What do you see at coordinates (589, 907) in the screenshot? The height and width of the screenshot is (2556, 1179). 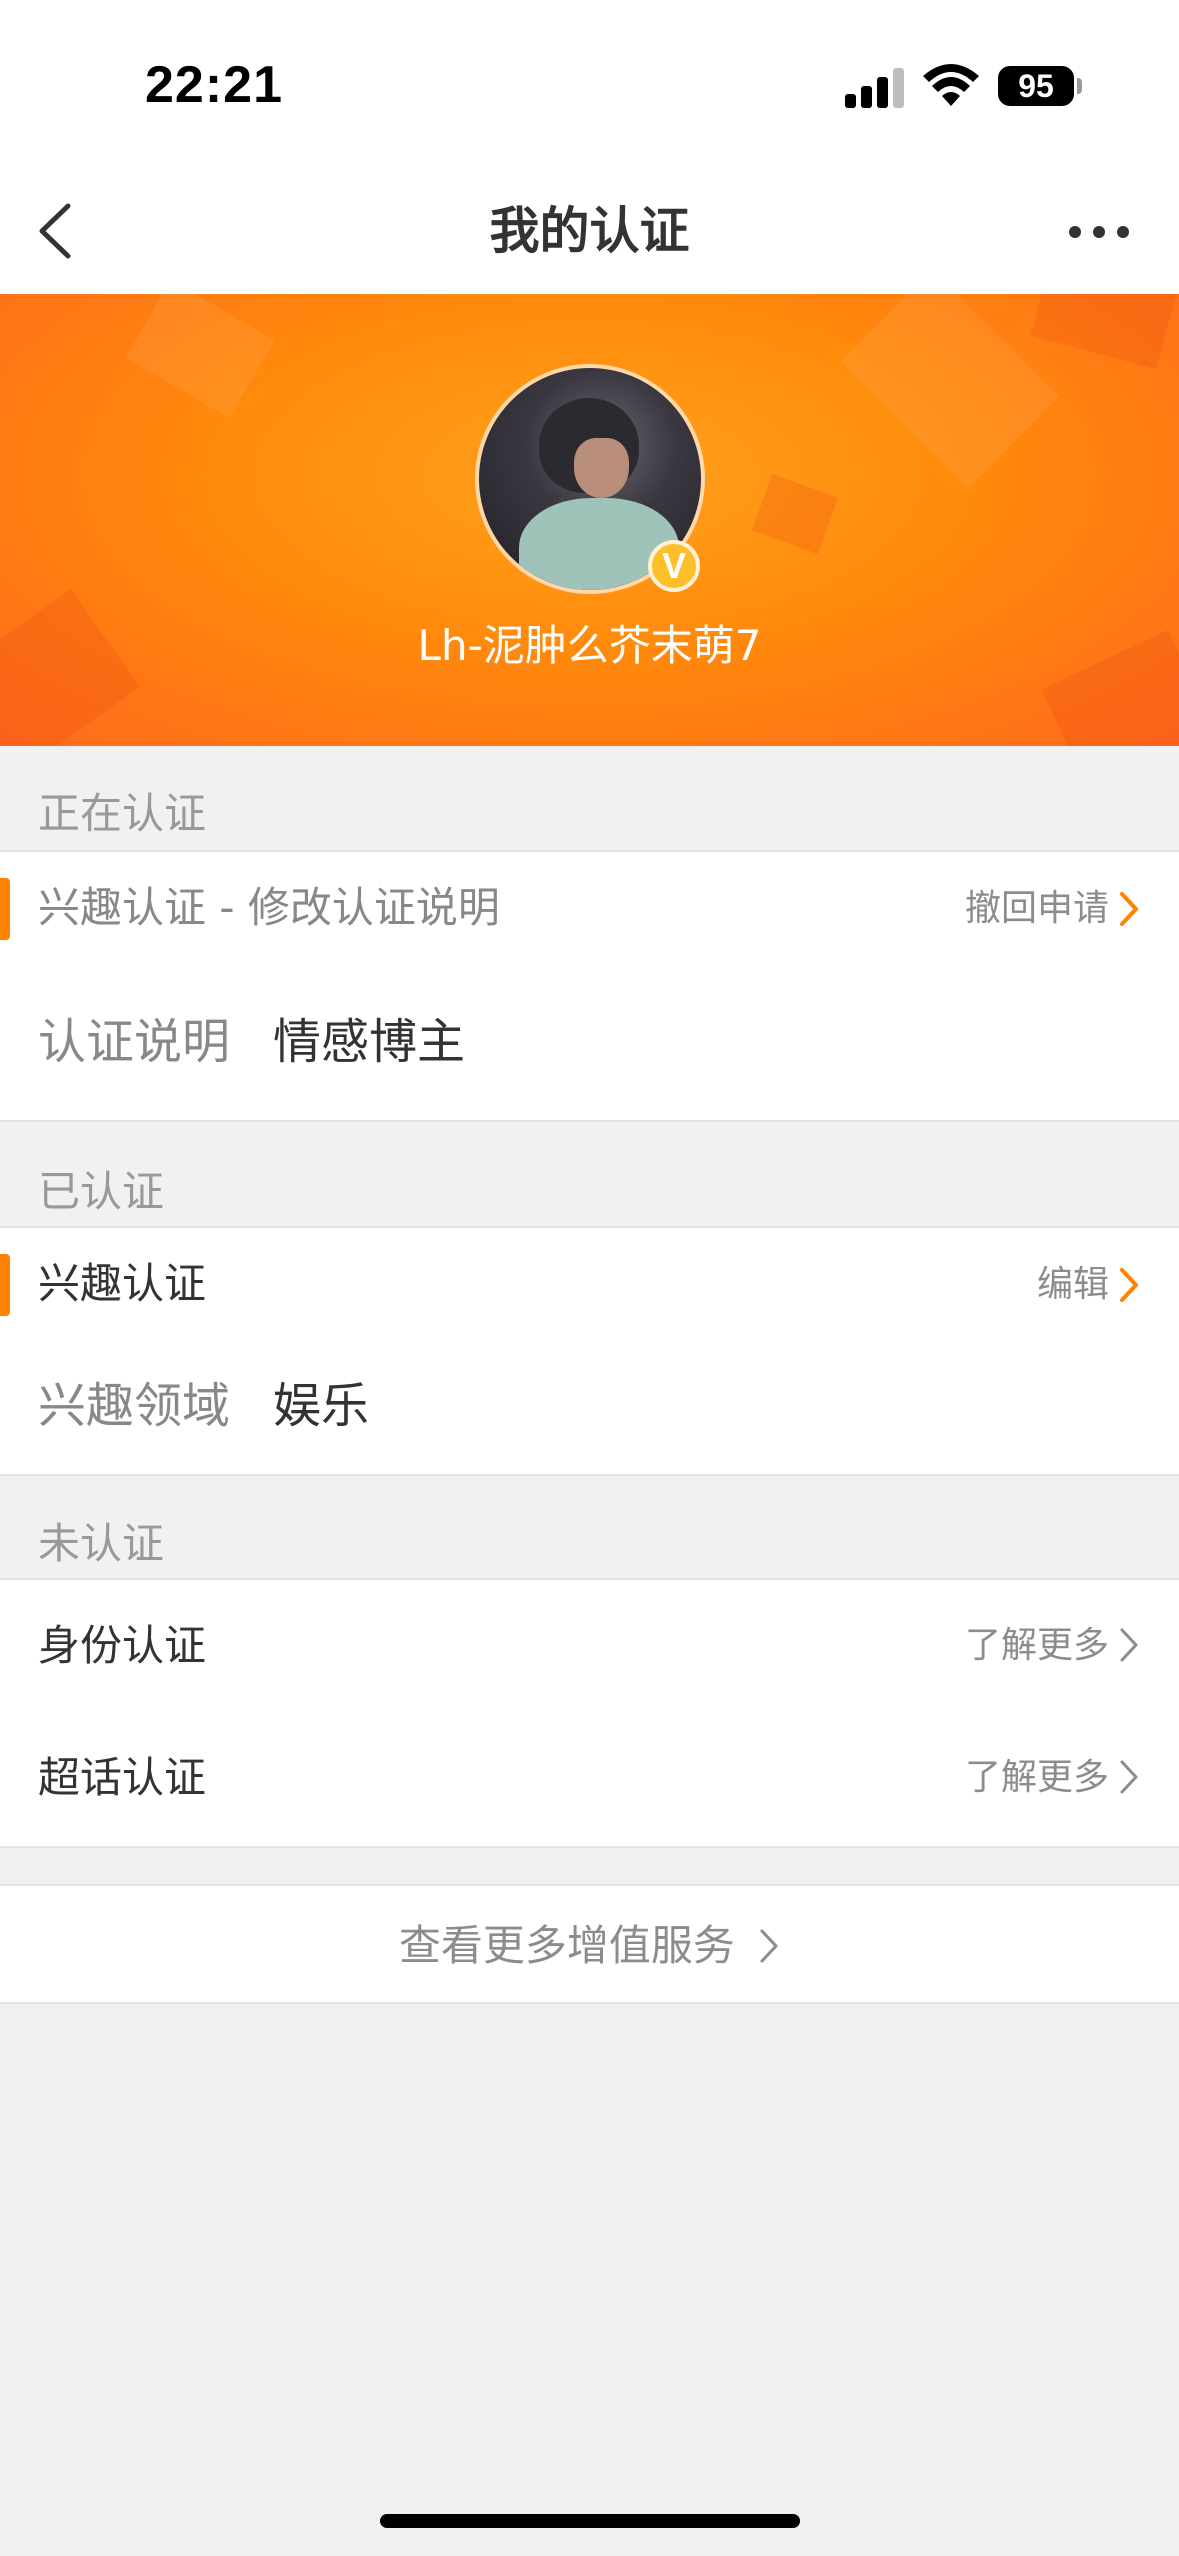 I see `in-progress-cert-row: 兴趣认证 - 修改认证说明 撤回申请` at bounding box center [589, 907].